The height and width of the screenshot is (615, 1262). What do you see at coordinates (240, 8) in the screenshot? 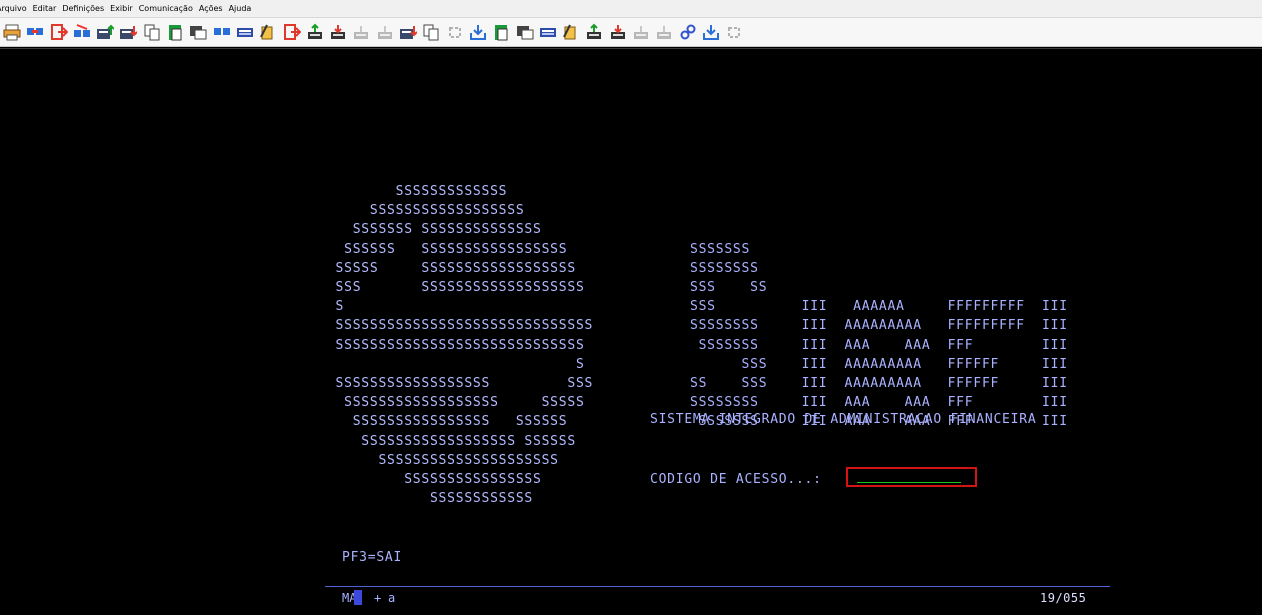
I see `menu-help: Ajuda` at bounding box center [240, 8].